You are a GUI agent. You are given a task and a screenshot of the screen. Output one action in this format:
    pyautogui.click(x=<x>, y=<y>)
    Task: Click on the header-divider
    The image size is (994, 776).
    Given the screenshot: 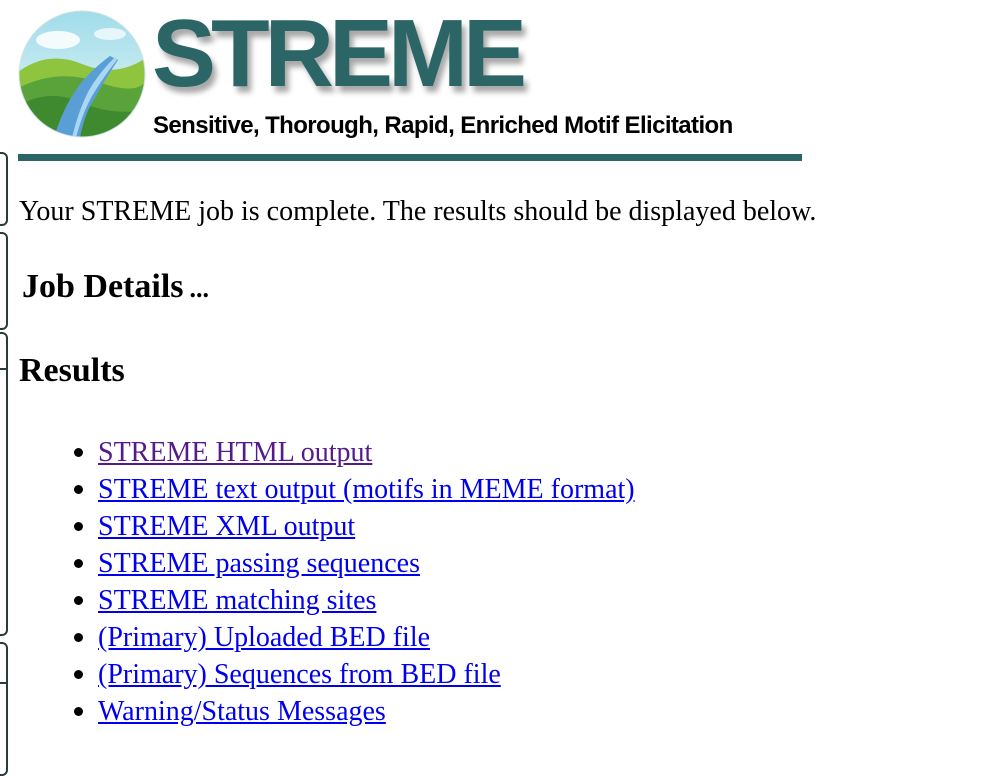 What is the action you would take?
    pyautogui.click(x=410, y=157)
    